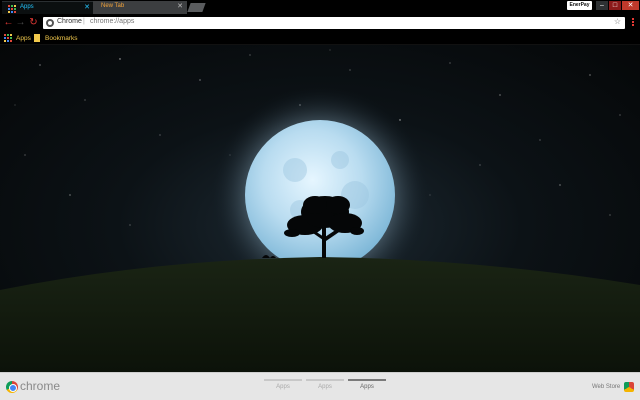  Describe the element at coordinates (617, 21) in the screenshot. I see `bookmark-star-icon: ☆` at that location.